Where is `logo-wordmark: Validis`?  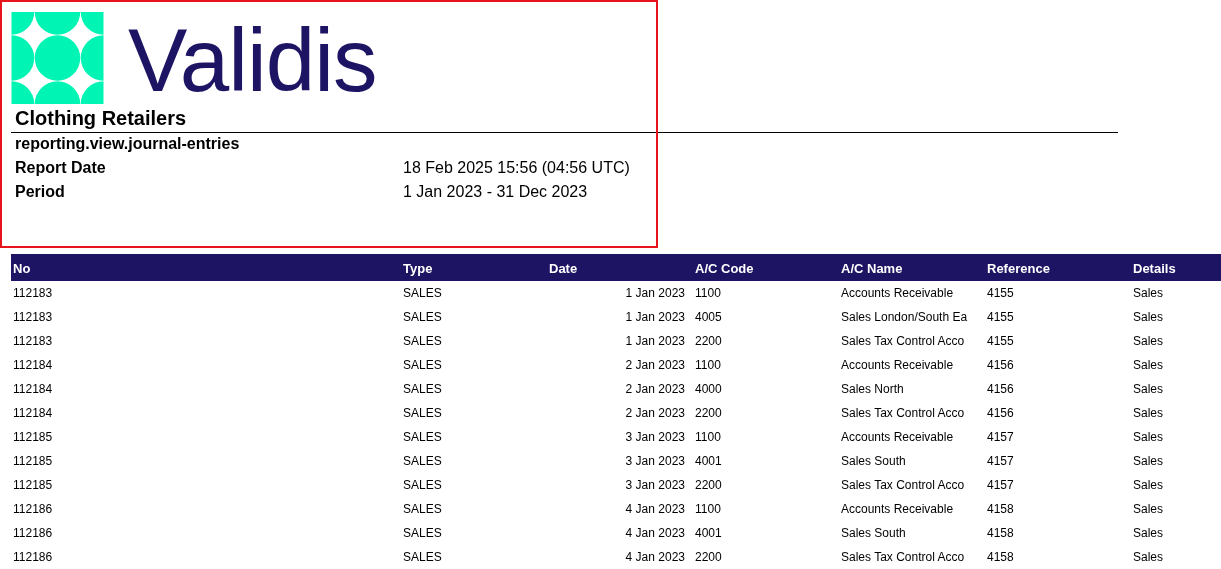
logo-wordmark: Validis is located at coordinates (252, 60).